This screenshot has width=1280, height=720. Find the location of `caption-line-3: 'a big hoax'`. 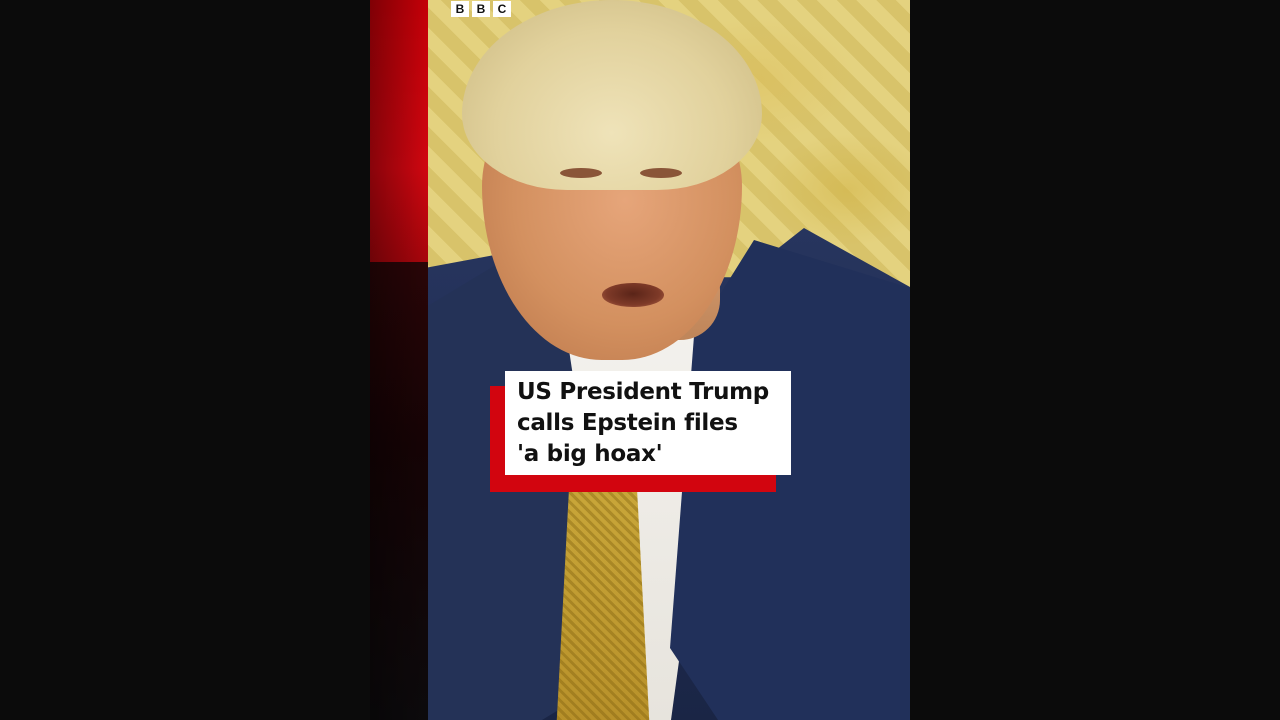

caption-line-3: 'a big hoax' is located at coordinates (590, 454).